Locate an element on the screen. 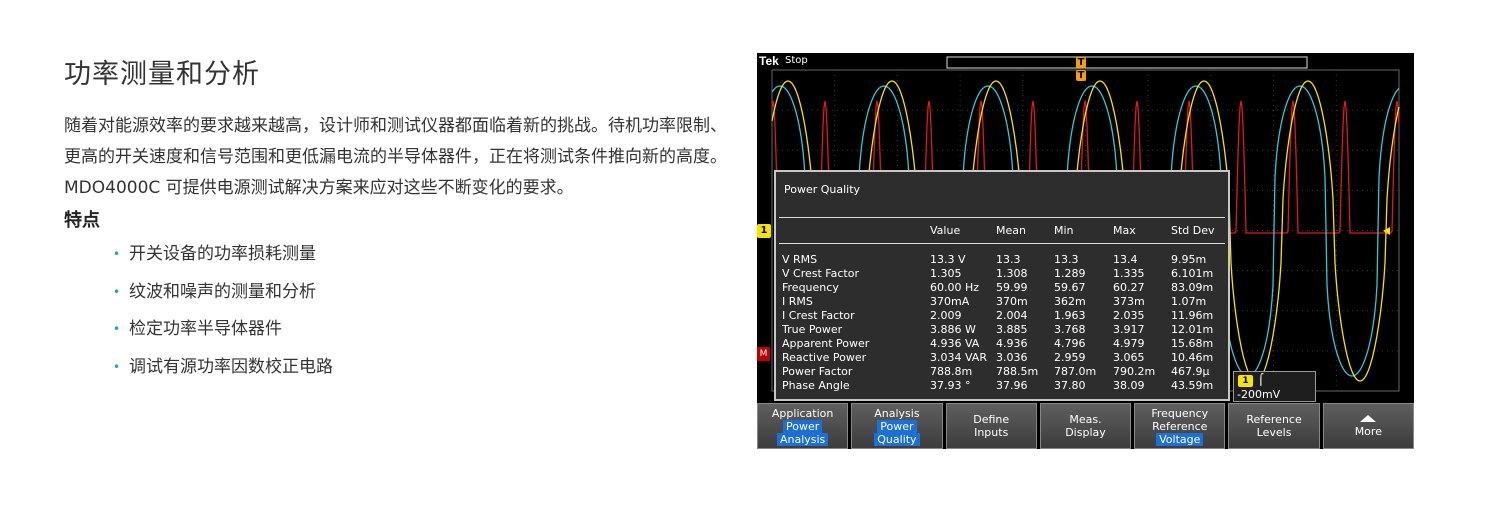 This screenshot has width=1500, height=513. acquisition-status: Stop is located at coordinates (796, 60).